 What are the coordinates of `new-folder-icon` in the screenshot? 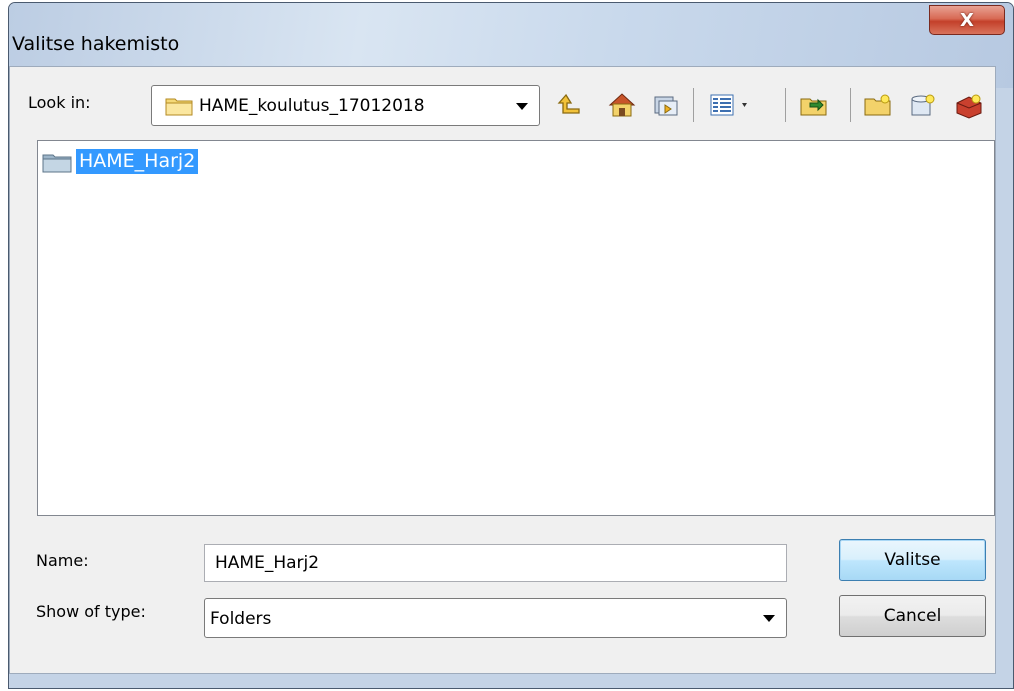 It's located at (877, 105).